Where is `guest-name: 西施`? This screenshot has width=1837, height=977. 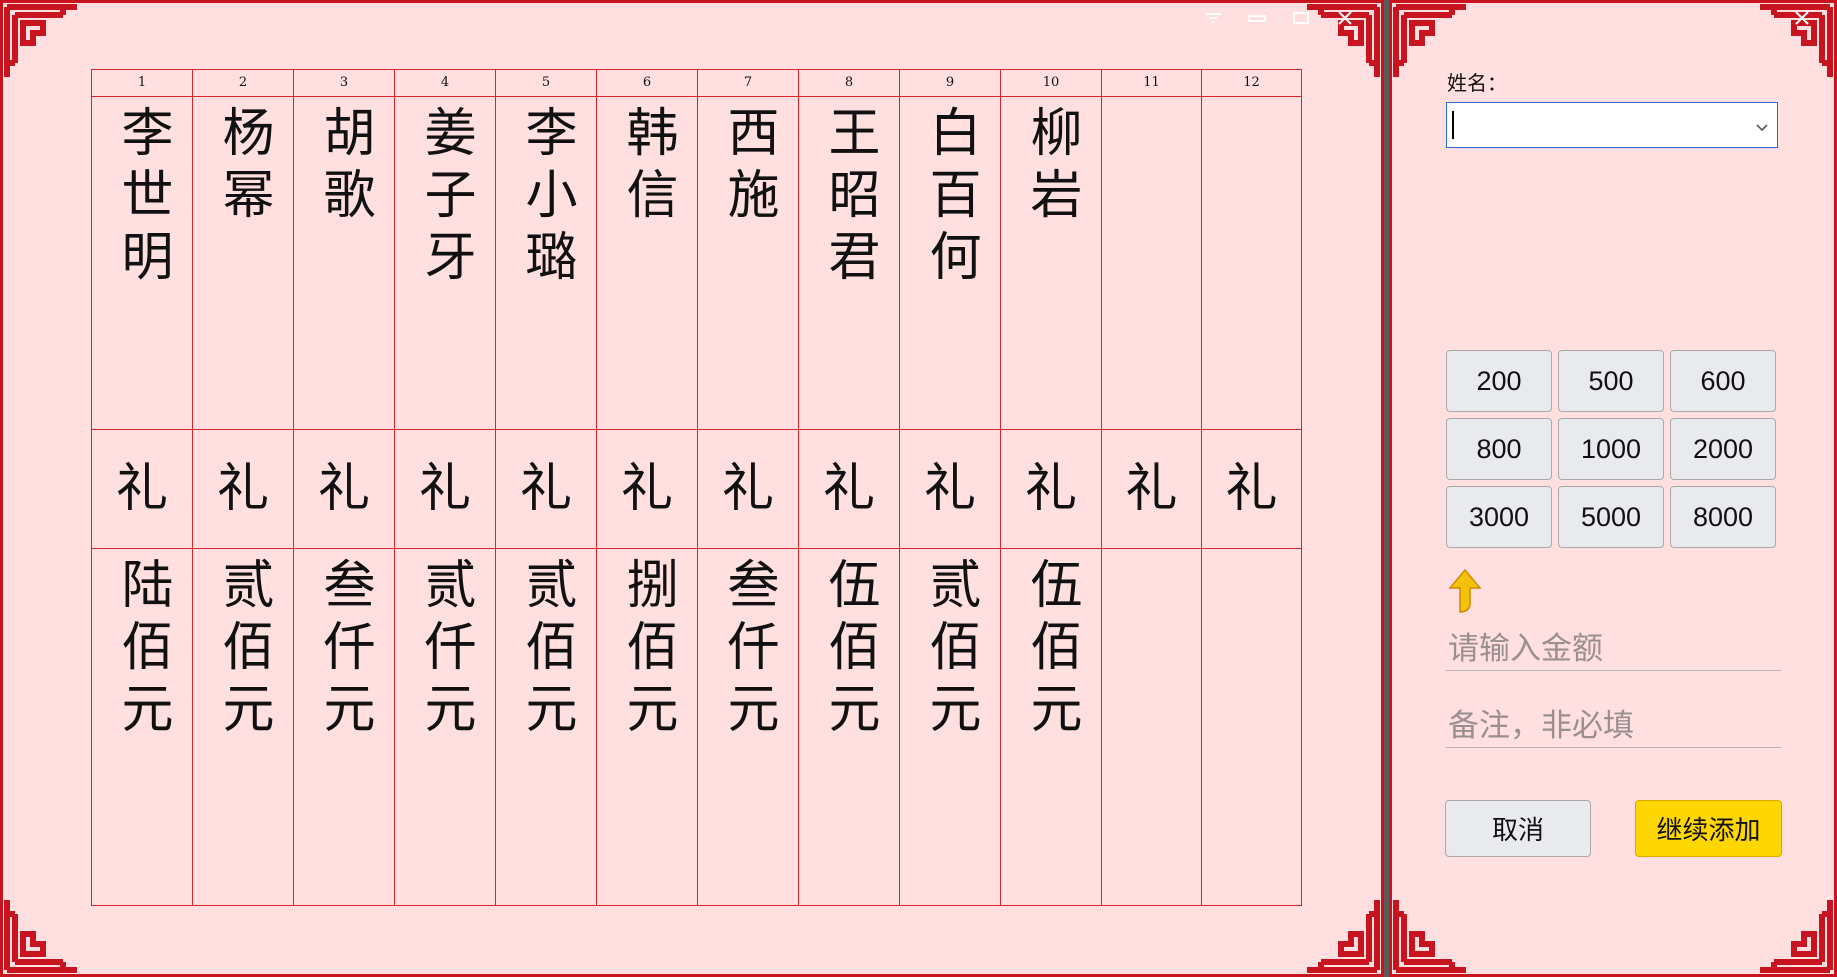 guest-name: 西施 is located at coordinates (748, 167).